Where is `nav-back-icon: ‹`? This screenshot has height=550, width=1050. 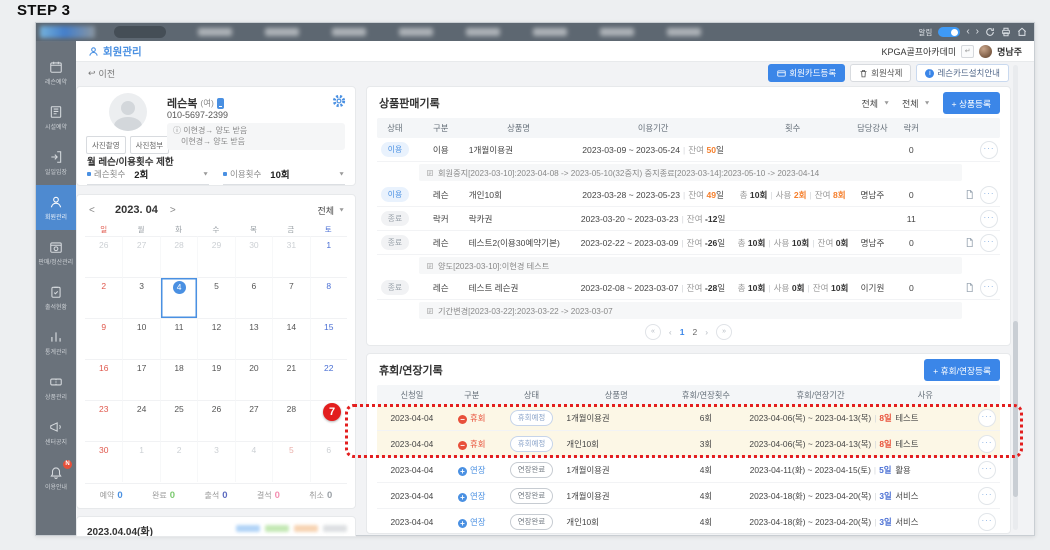
nav-back-icon: ‹ is located at coordinates (967, 32).